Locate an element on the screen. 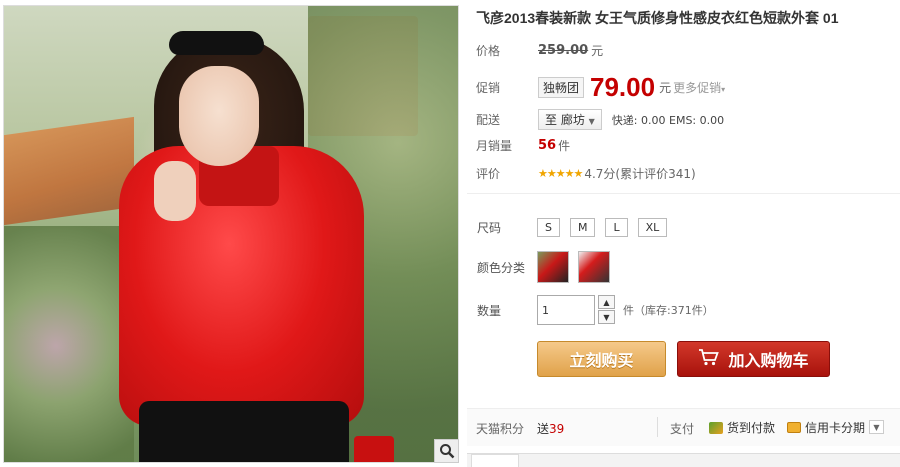  size-option-l: L is located at coordinates (616, 227).